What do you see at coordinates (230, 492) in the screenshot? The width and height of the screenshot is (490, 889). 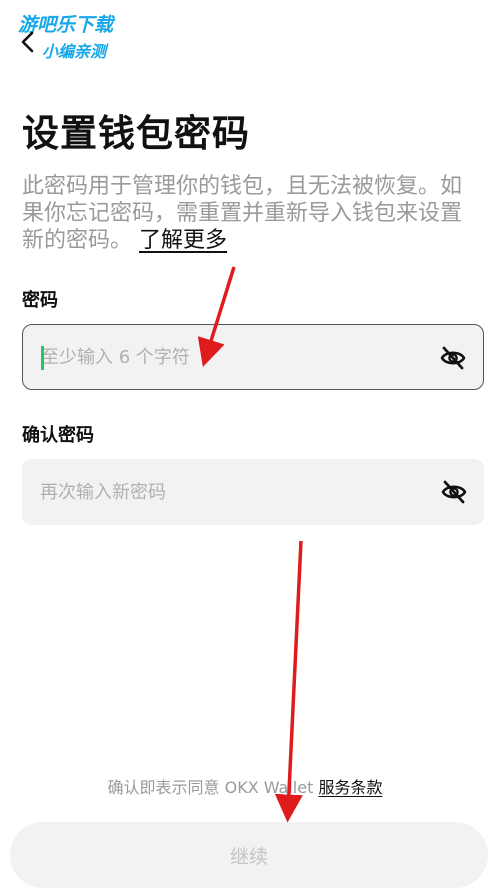 I see `confirm-password-input` at bounding box center [230, 492].